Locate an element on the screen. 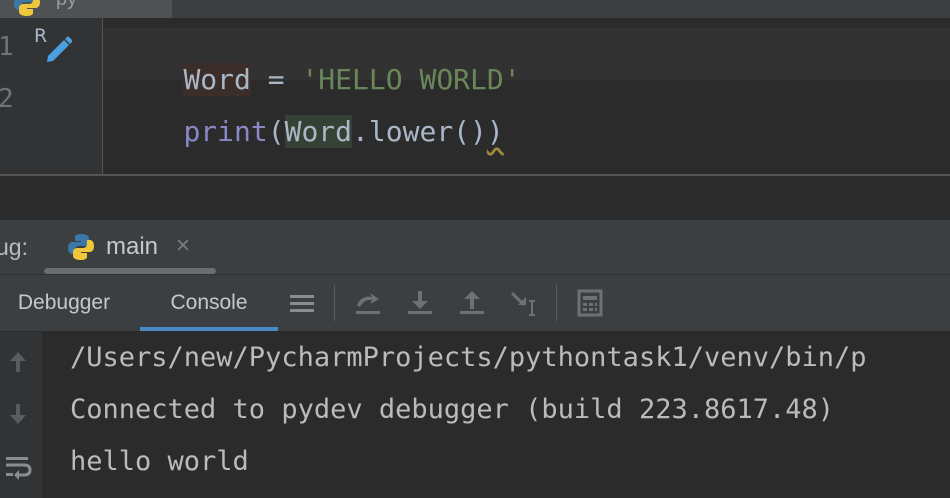 This screenshot has width=950, height=498. python-file-icon is located at coordinates (27, 8).